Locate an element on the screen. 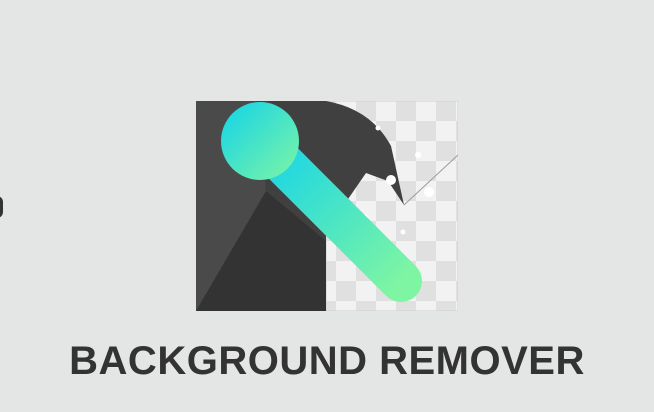 The image size is (654, 412). gradient-circle is located at coordinates (260, 141).